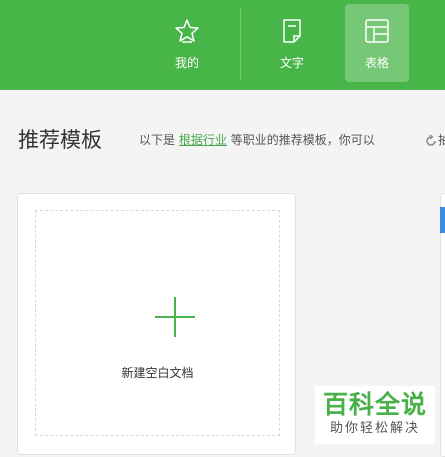 This screenshot has height=457, width=445. What do you see at coordinates (203, 140) in the screenshot?
I see `industry-link: 根据行业` at bounding box center [203, 140].